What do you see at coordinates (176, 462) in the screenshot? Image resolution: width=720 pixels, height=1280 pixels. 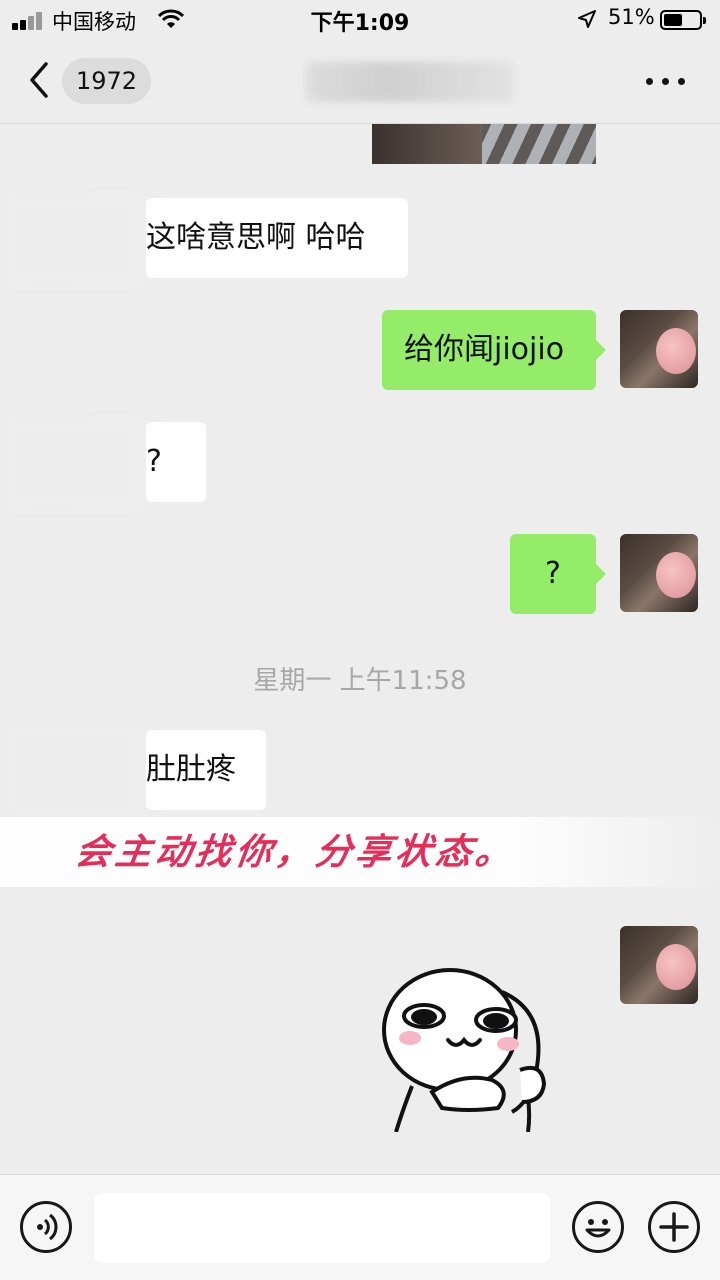 I see `message-bubble-received: ?` at bounding box center [176, 462].